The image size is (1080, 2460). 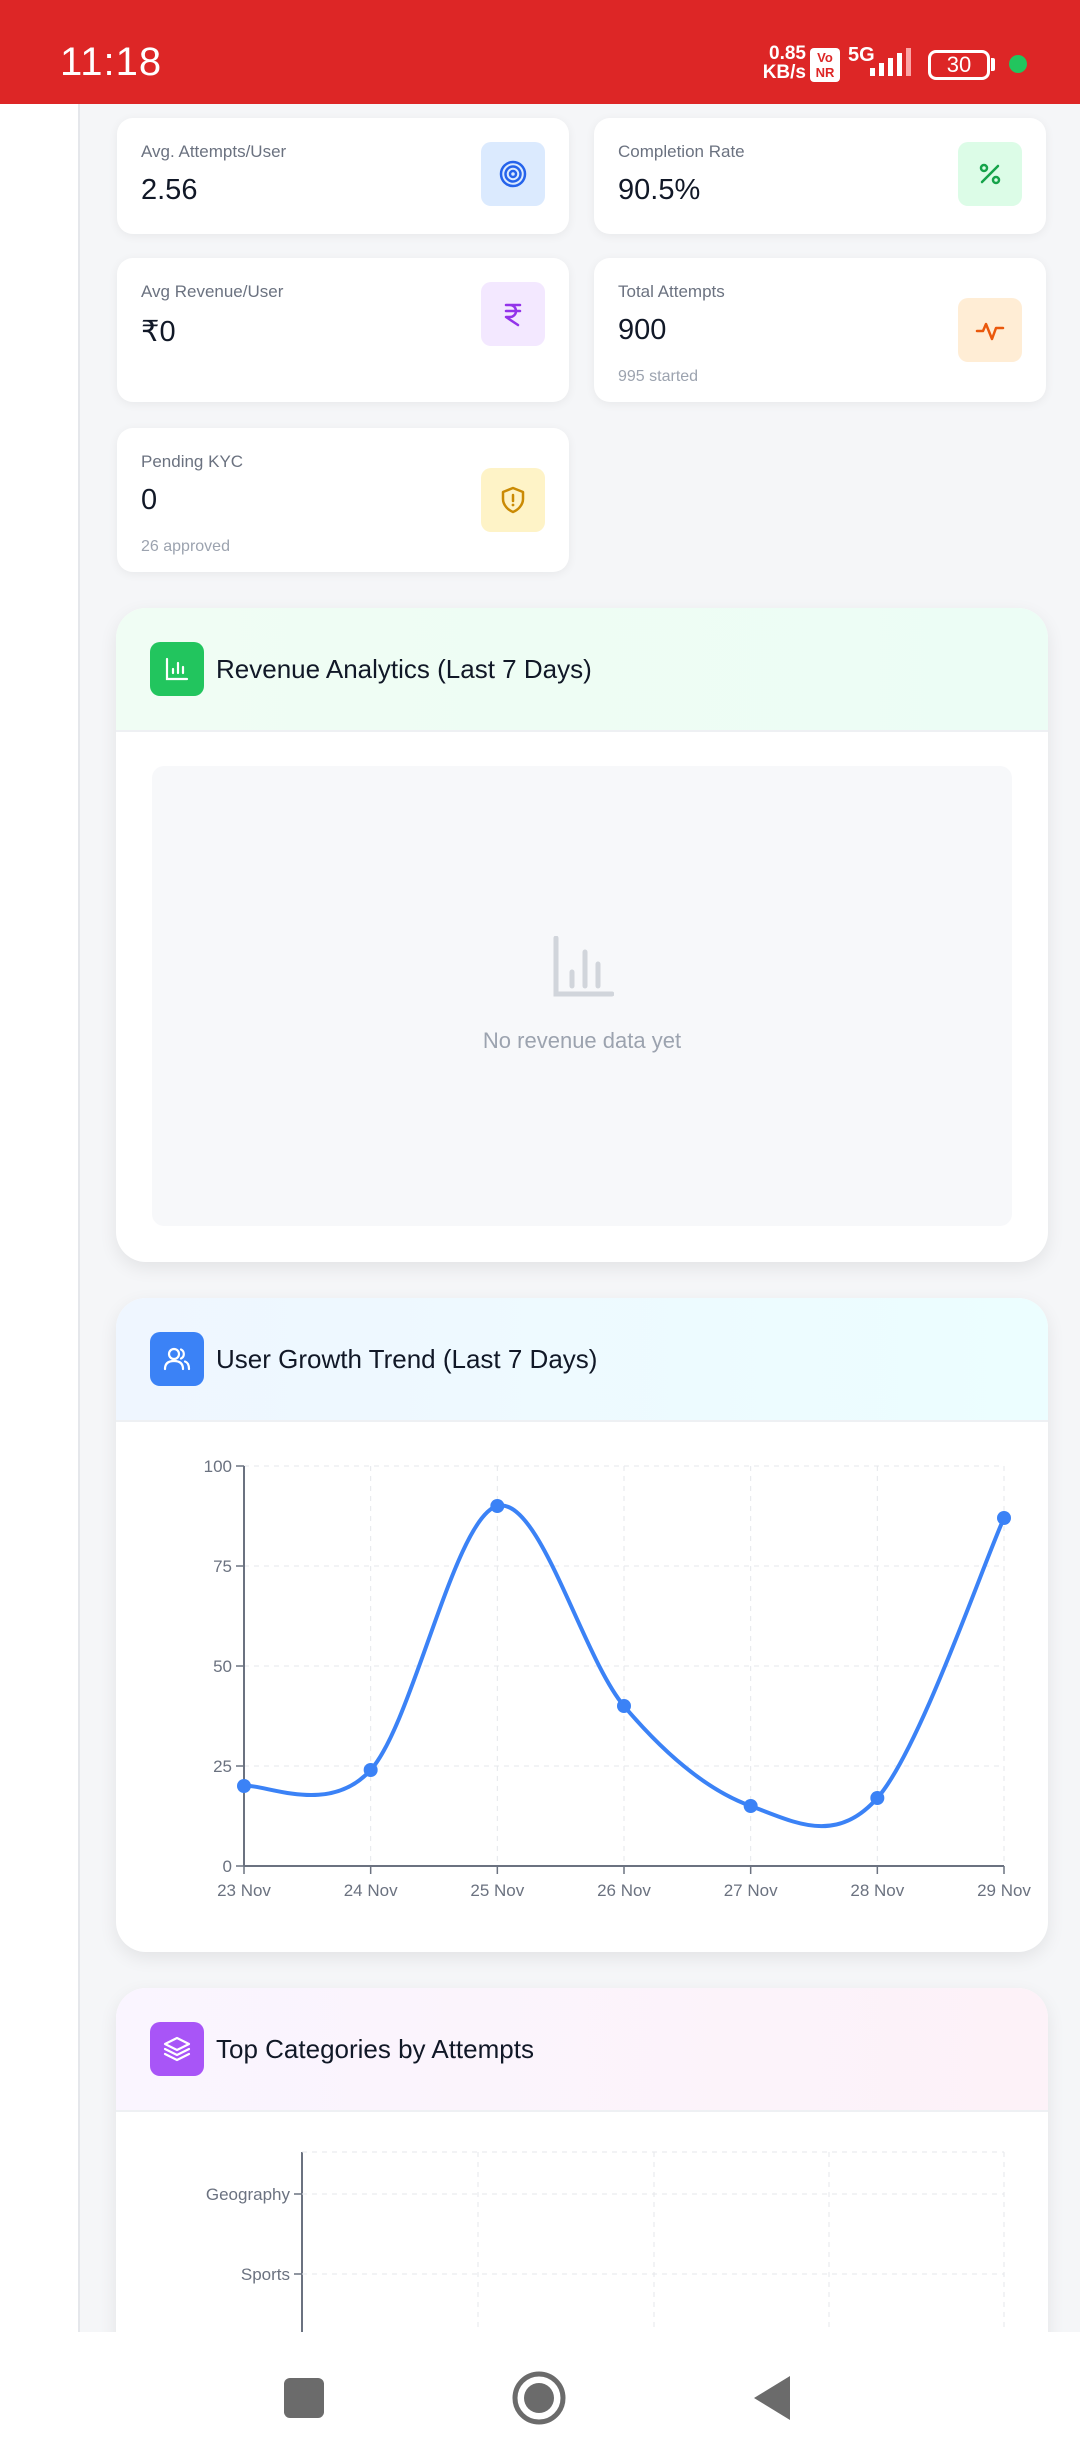 I want to click on status-dot, so click(x=1018, y=64).